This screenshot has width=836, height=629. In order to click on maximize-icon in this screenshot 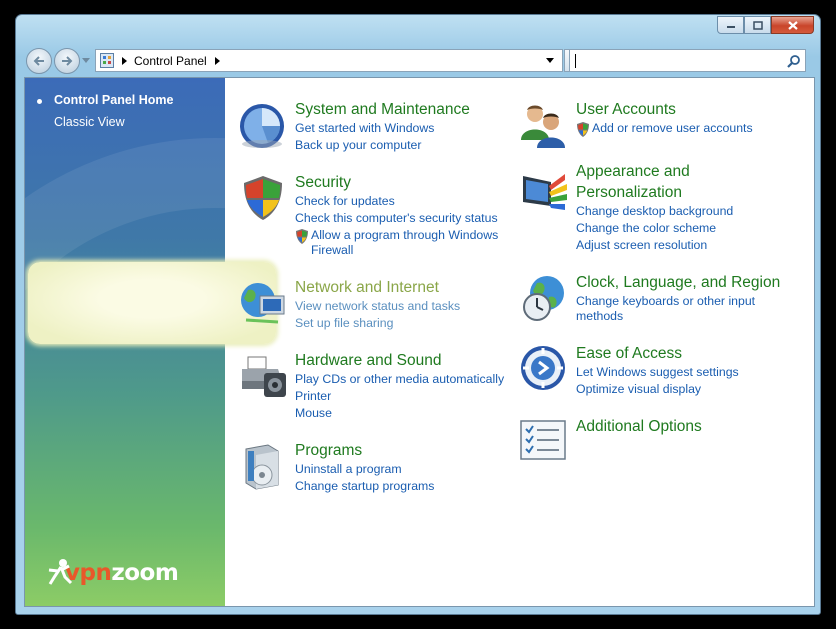, I will do `click(757, 25)`.